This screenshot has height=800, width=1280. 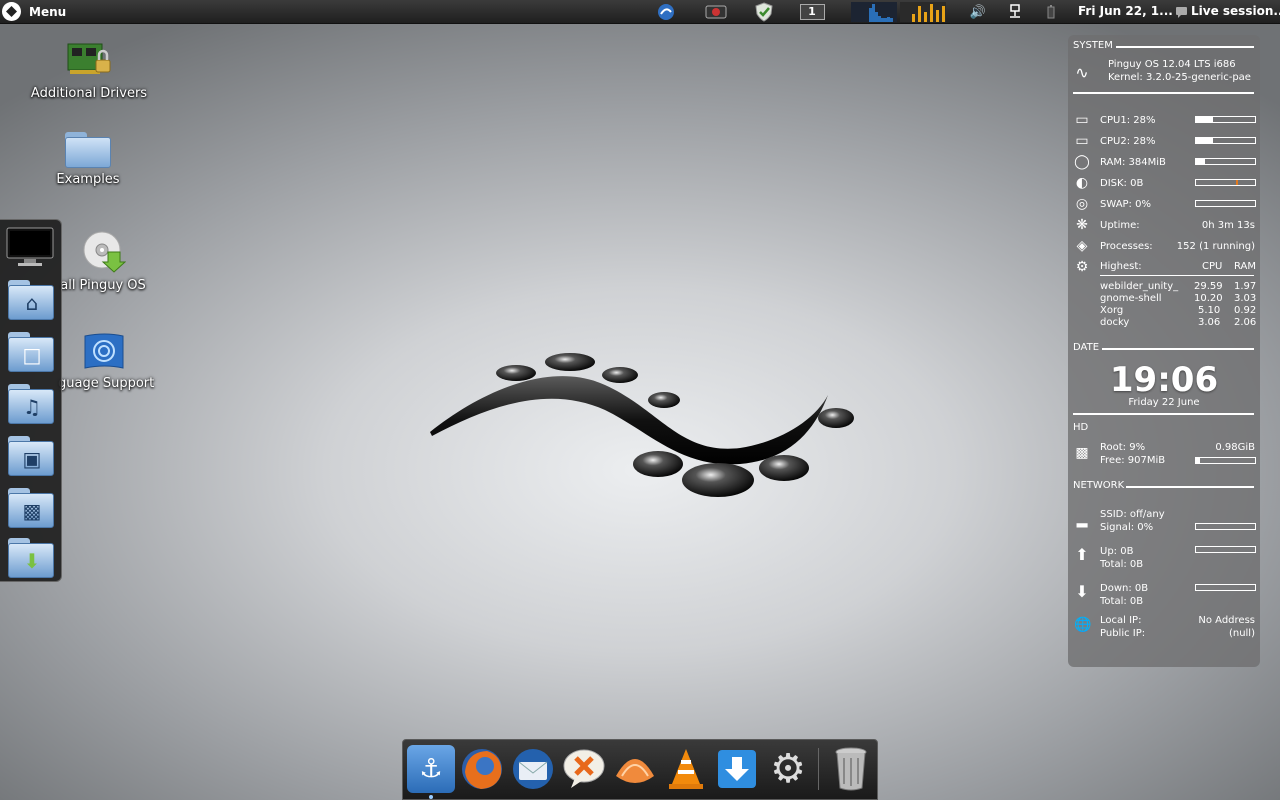 What do you see at coordinates (666, 12) in the screenshot?
I see `weather-icon` at bounding box center [666, 12].